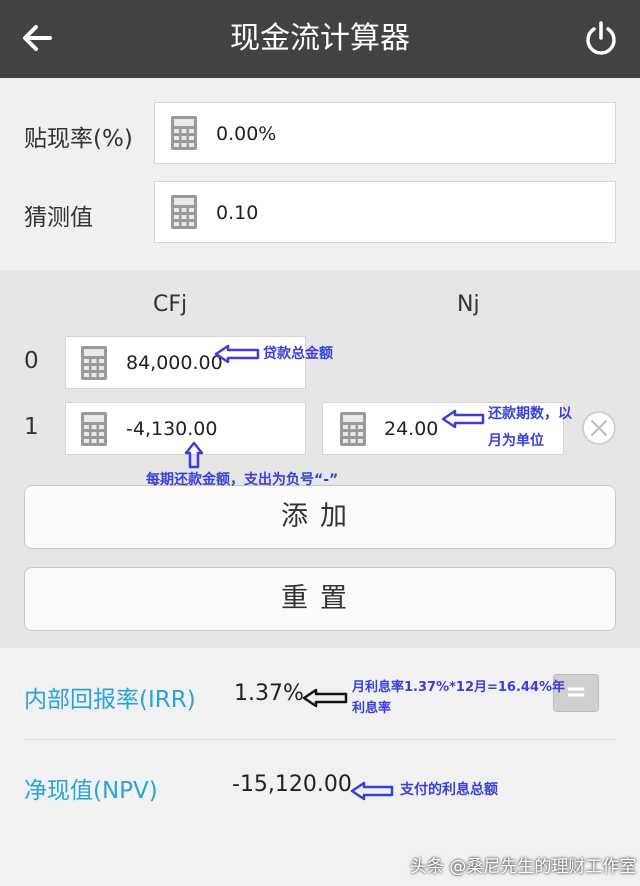  What do you see at coordinates (411, 429) in the screenshot?
I see `nj-value-1: 24.00` at bounding box center [411, 429].